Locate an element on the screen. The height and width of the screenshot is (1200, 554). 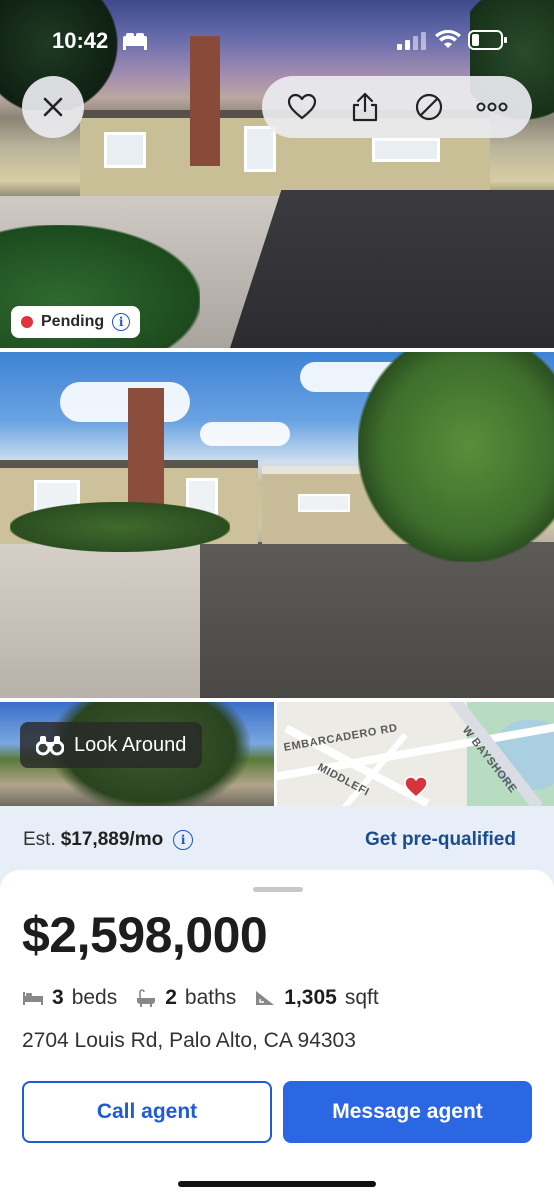
status-dot is located at coordinates (27, 322).